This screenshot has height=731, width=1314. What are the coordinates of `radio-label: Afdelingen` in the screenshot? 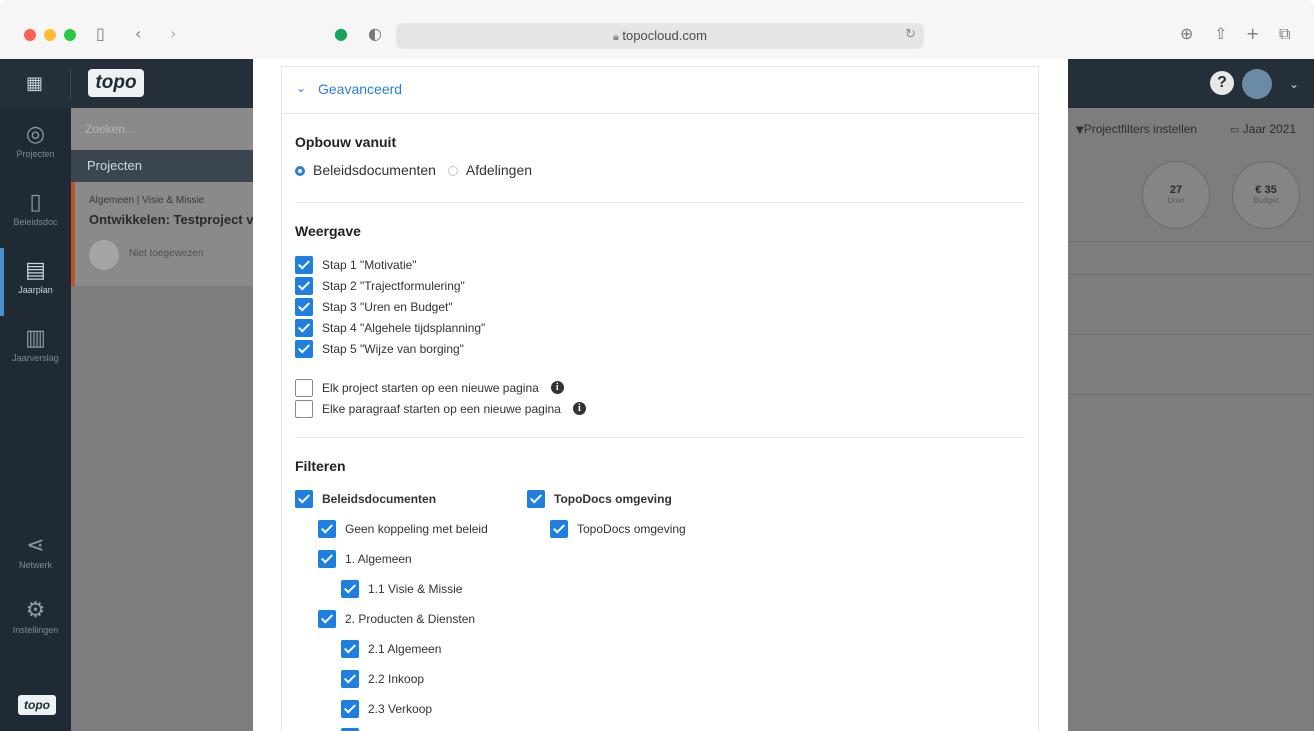 It's located at (499, 170).